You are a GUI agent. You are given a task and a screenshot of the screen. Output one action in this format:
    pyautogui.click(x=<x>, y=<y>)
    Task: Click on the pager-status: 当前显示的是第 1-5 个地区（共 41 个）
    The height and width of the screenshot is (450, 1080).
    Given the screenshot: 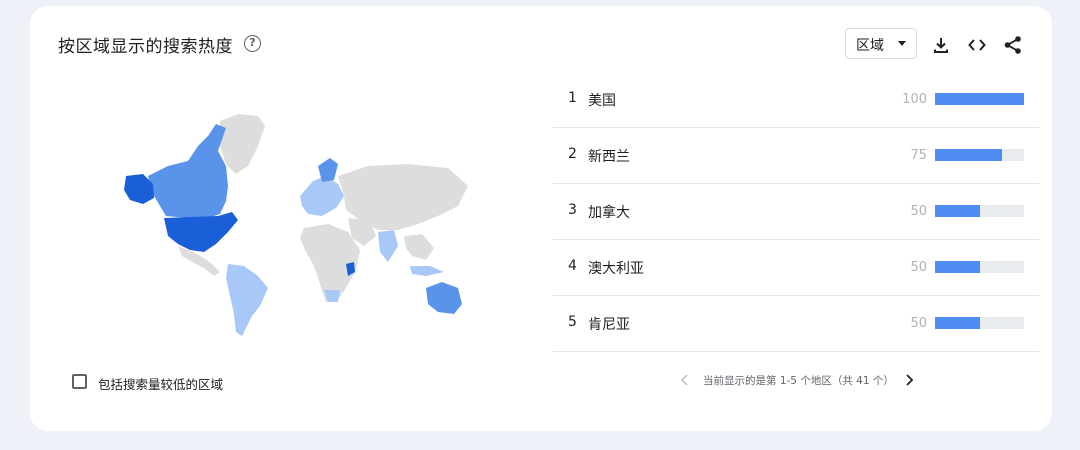 What is the action you would take?
    pyautogui.click(x=798, y=381)
    